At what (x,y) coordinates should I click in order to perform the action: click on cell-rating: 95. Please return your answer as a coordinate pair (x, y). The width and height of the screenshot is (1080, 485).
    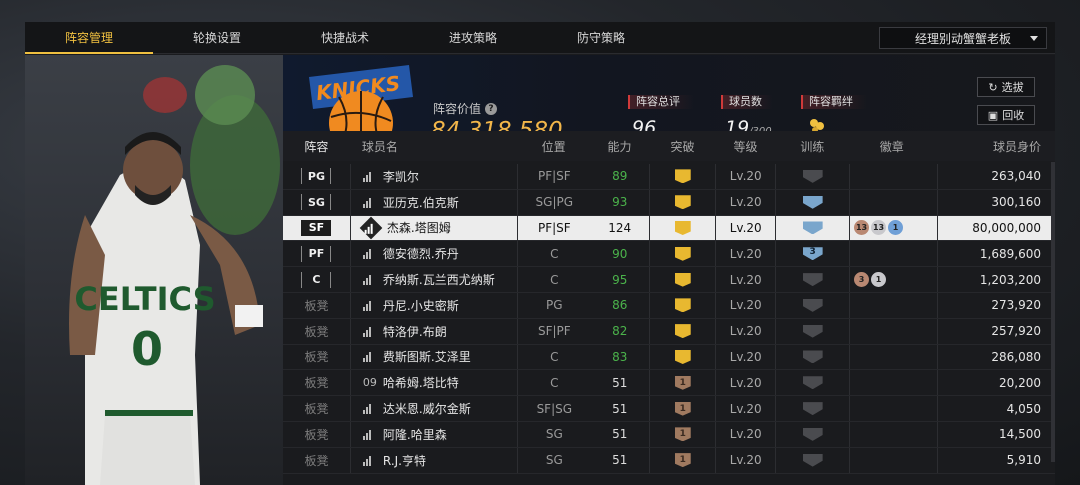
    Looking at the image, I should click on (620, 279).